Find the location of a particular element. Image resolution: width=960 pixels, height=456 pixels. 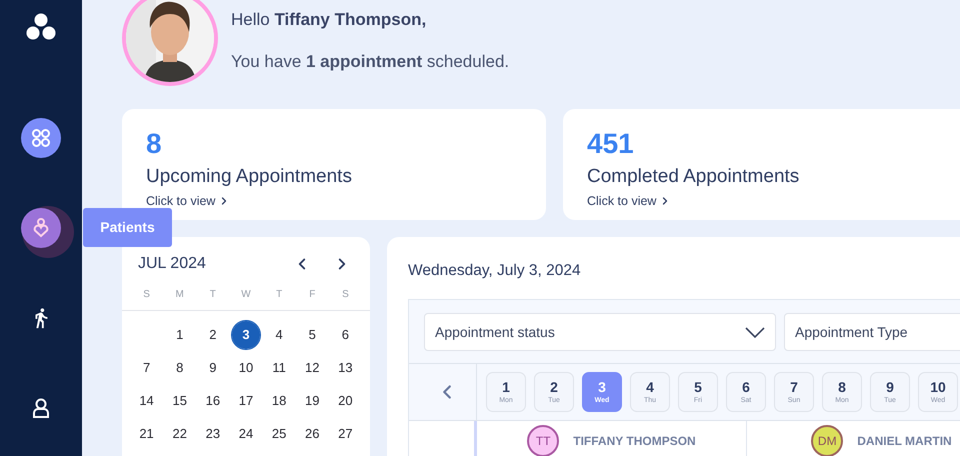

grid-icon is located at coordinates (41, 138).